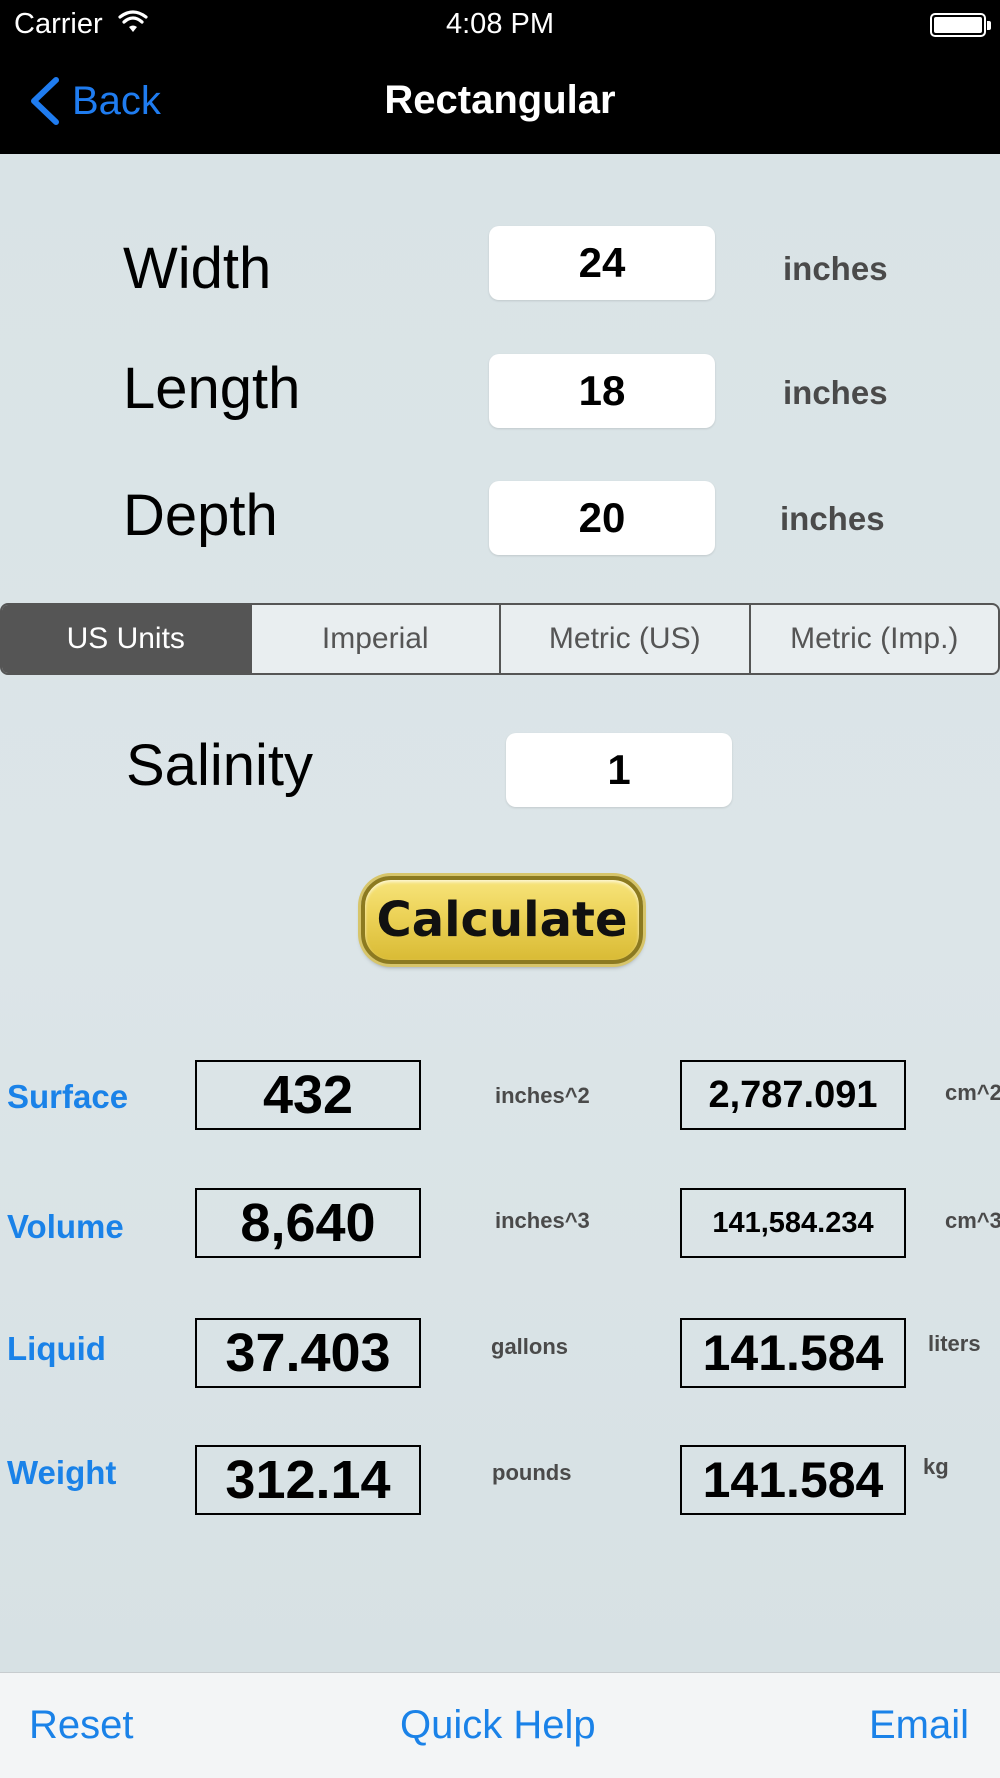 The height and width of the screenshot is (1778, 1000). Describe the element at coordinates (65, 1226) in the screenshot. I see `volume-label: Volume` at that location.